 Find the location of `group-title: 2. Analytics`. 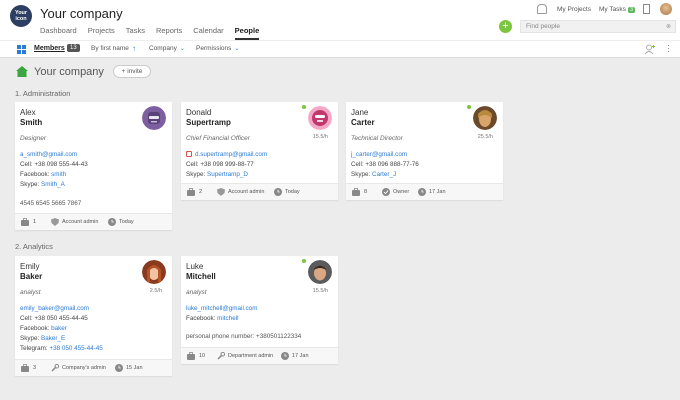

group-title: 2. Analytics is located at coordinates (34, 246).